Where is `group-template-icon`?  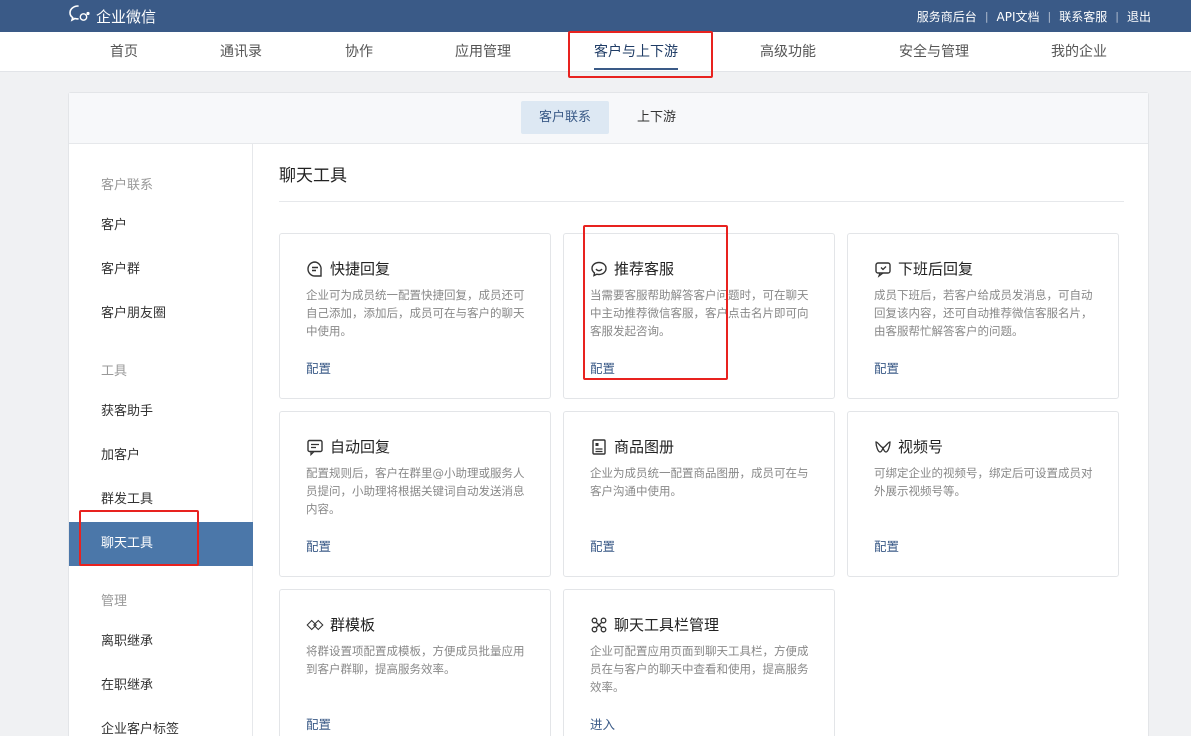 group-template-icon is located at coordinates (315, 625).